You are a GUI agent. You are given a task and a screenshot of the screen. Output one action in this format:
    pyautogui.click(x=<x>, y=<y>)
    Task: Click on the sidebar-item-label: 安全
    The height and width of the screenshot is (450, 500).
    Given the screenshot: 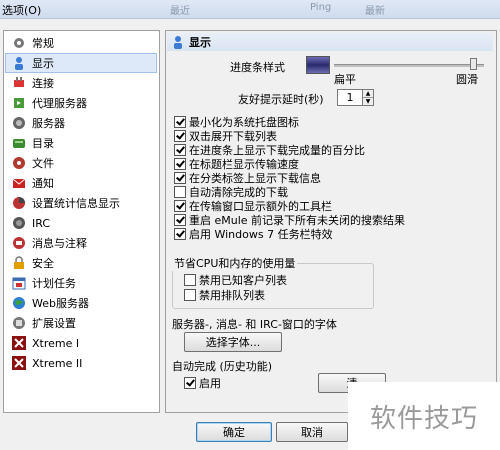 What is the action you would take?
    pyautogui.click(x=43, y=263)
    